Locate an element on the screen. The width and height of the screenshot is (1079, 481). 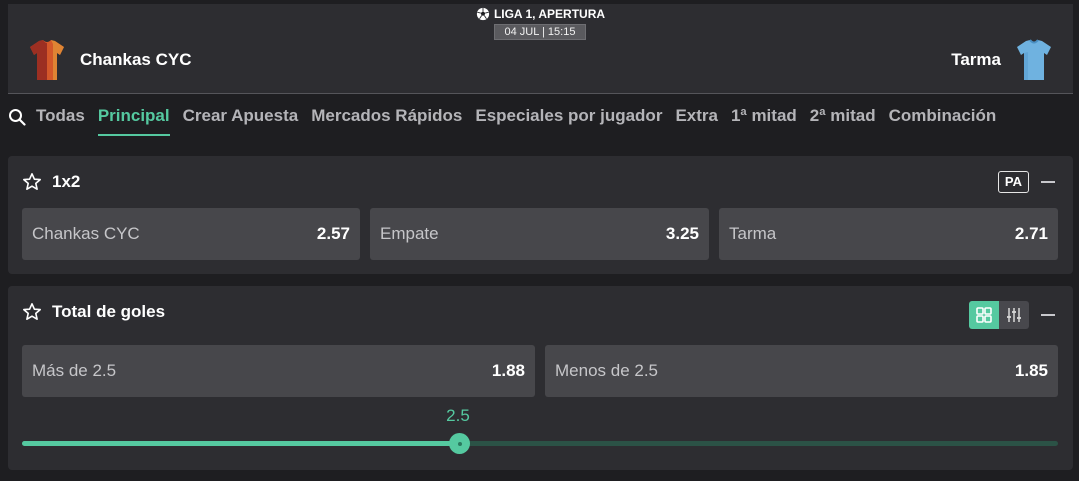
tab-combinacion: Combinación is located at coordinates (943, 118).